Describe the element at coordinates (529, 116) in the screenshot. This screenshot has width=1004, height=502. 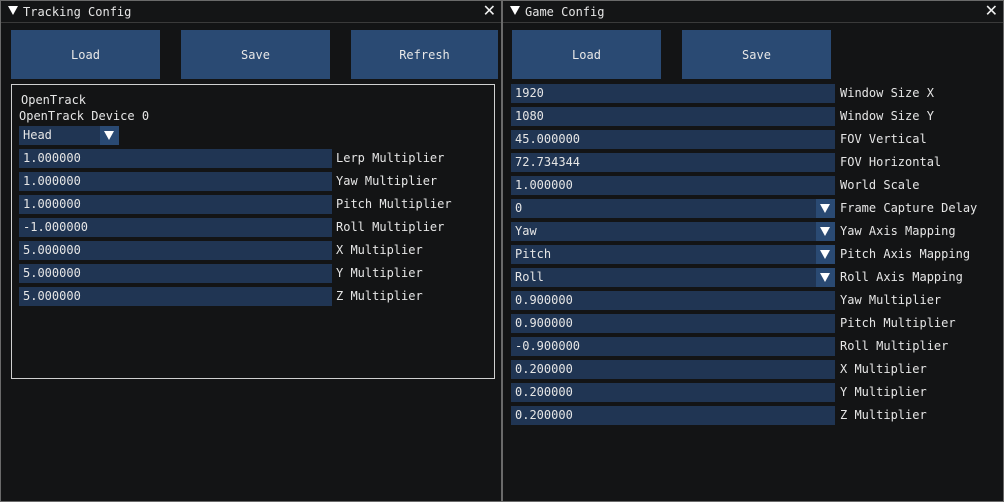
I see `window-size-y-value: 1080` at that location.